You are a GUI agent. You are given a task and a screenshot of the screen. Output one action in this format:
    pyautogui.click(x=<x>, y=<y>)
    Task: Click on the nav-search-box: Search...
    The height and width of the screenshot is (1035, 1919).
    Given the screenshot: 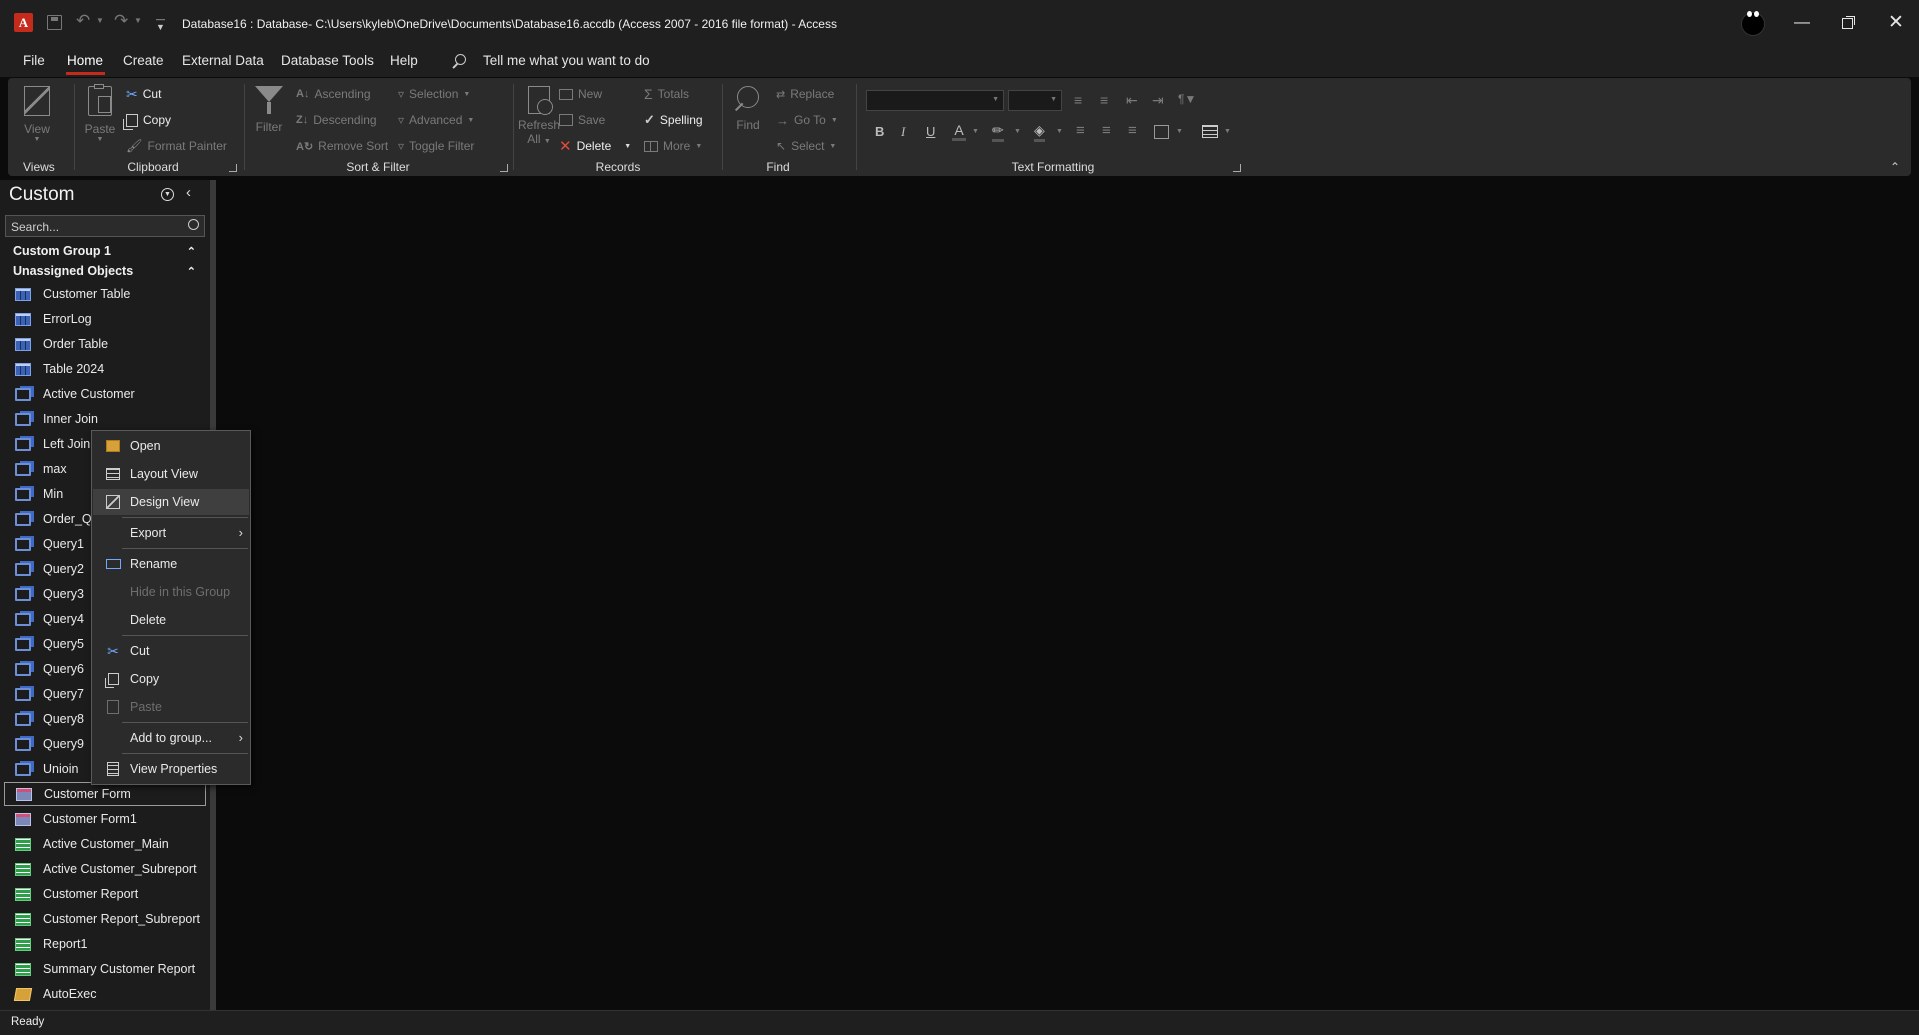 What is the action you would take?
    pyautogui.click(x=105, y=226)
    